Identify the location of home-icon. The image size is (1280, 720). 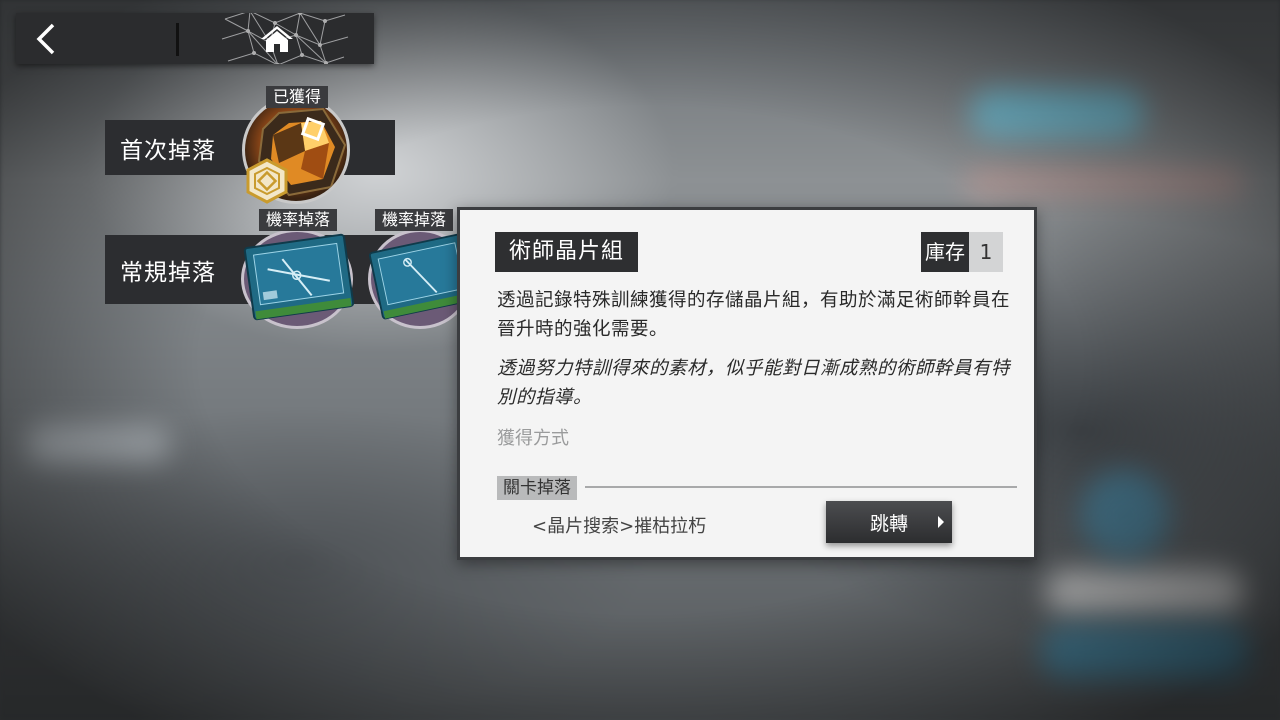
(277, 38).